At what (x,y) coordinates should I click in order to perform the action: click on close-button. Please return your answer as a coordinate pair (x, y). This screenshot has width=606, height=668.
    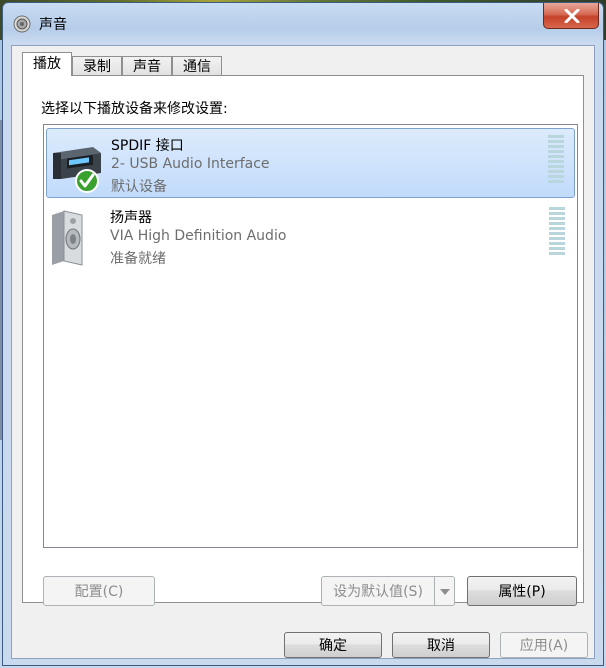
    Looking at the image, I should click on (571, 16).